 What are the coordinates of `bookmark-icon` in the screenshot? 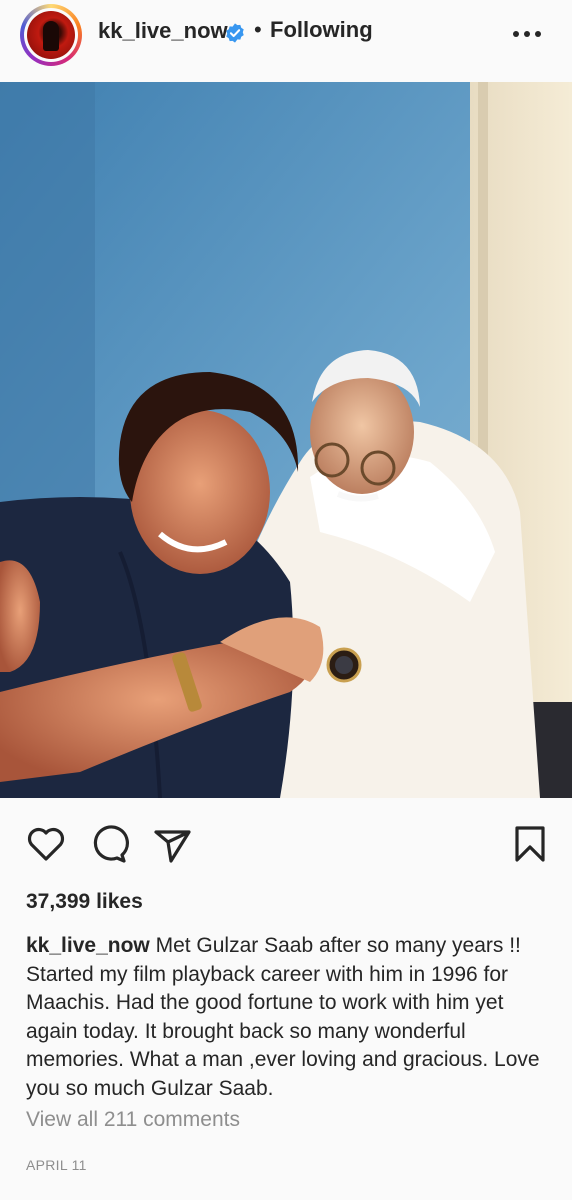 It's located at (530, 844).